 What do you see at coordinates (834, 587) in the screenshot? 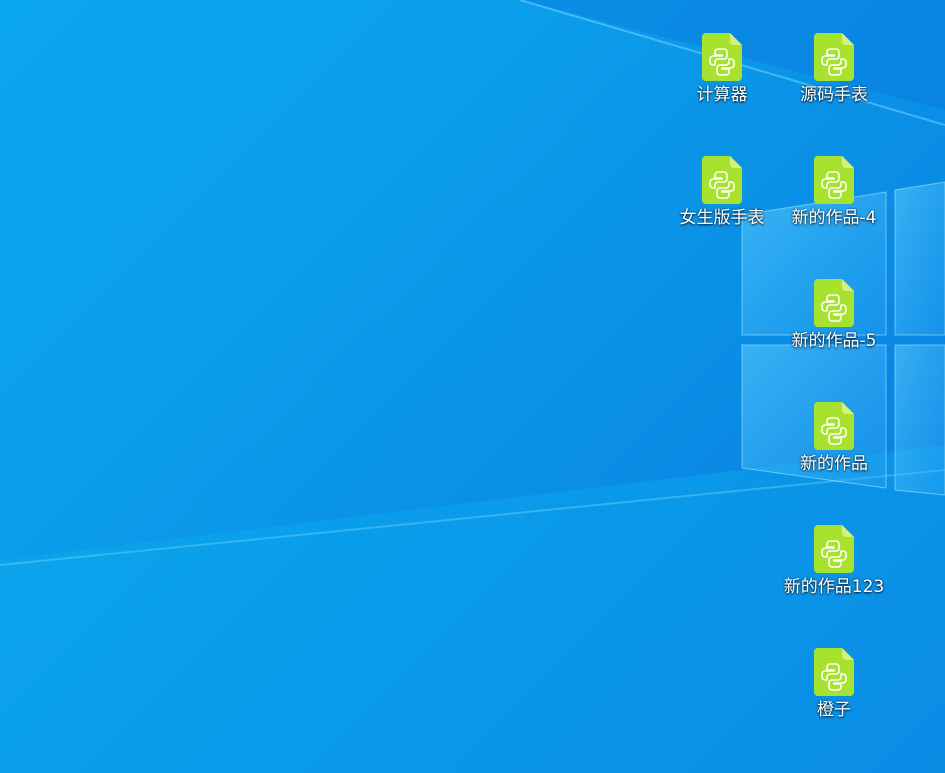
I see `desktop-icon-label: 新的作品123` at bounding box center [834, 587].